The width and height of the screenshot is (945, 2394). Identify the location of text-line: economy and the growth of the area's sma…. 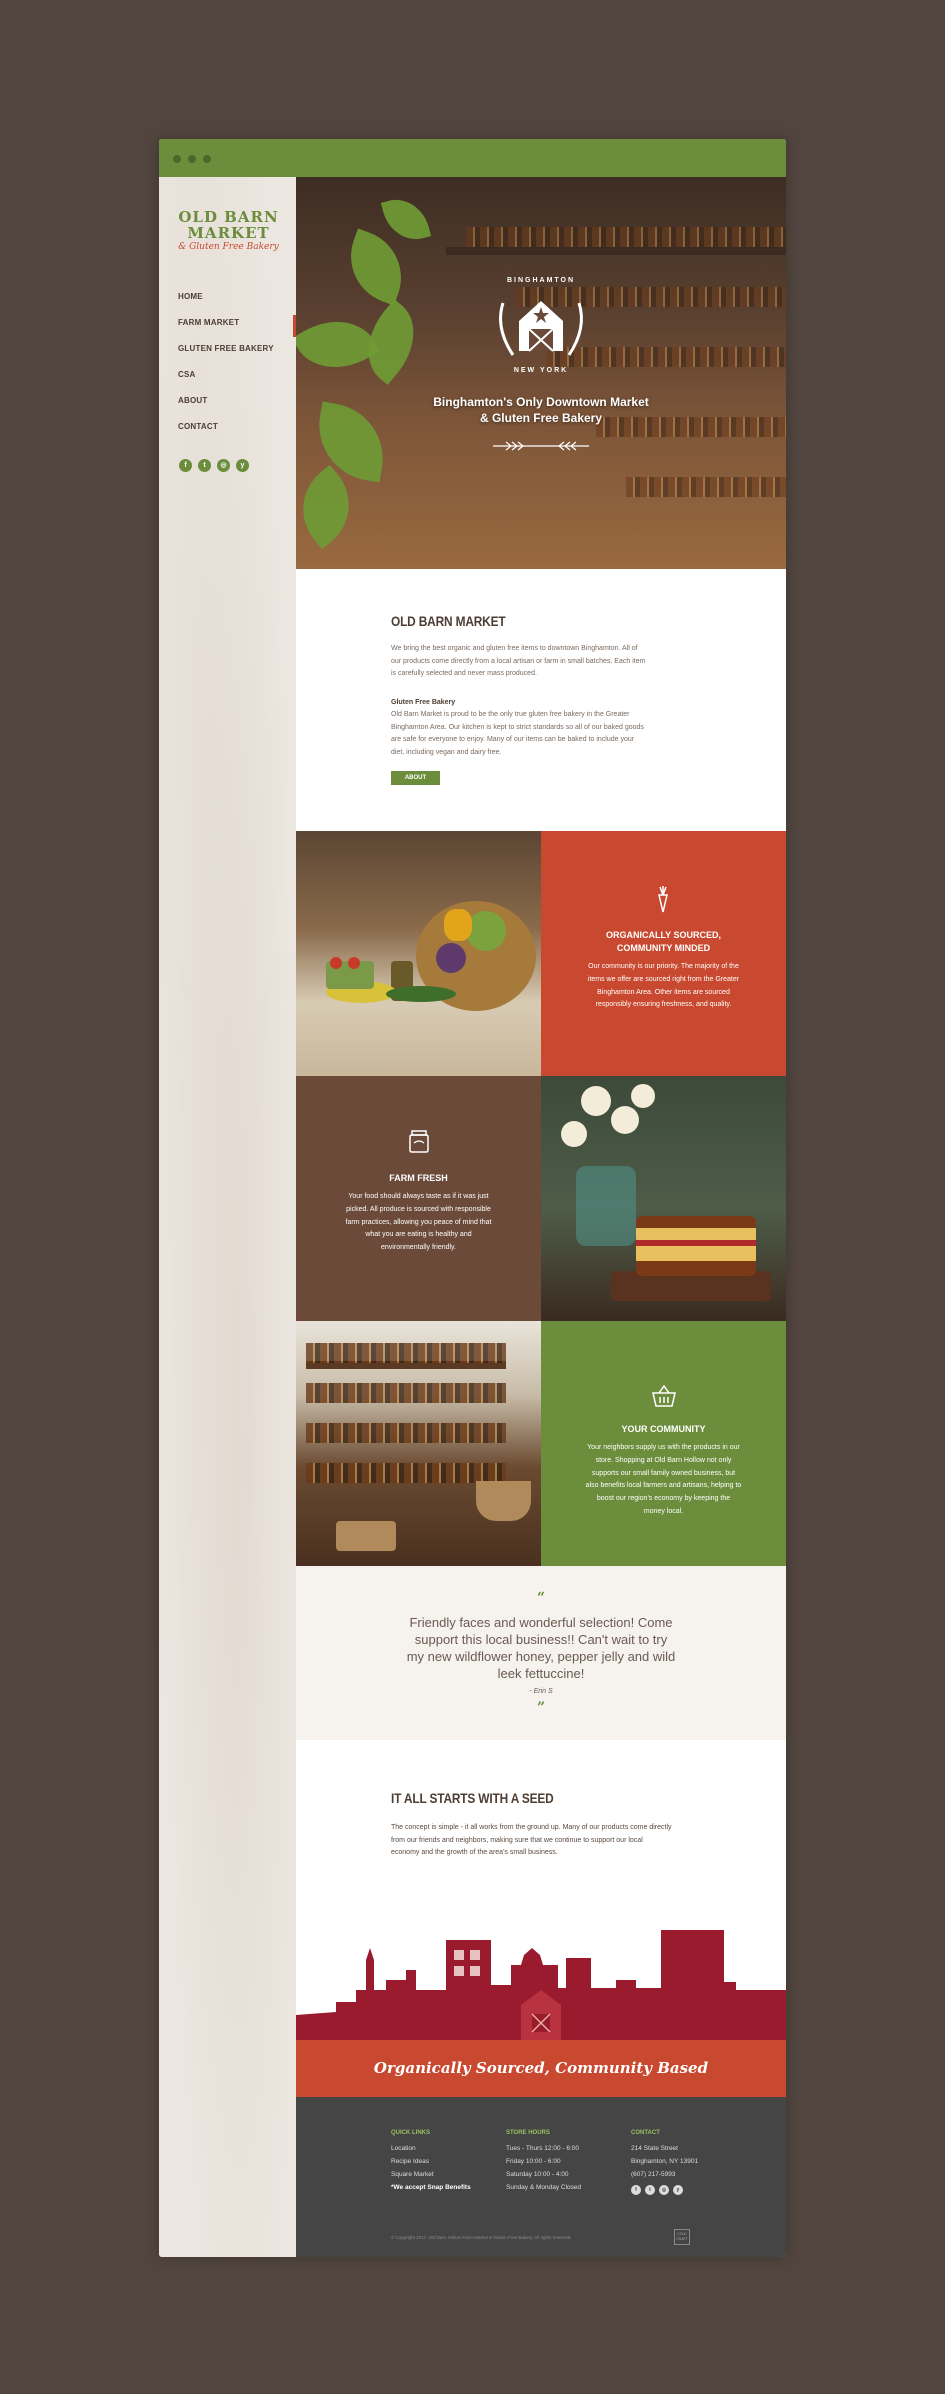
(474, 1852).